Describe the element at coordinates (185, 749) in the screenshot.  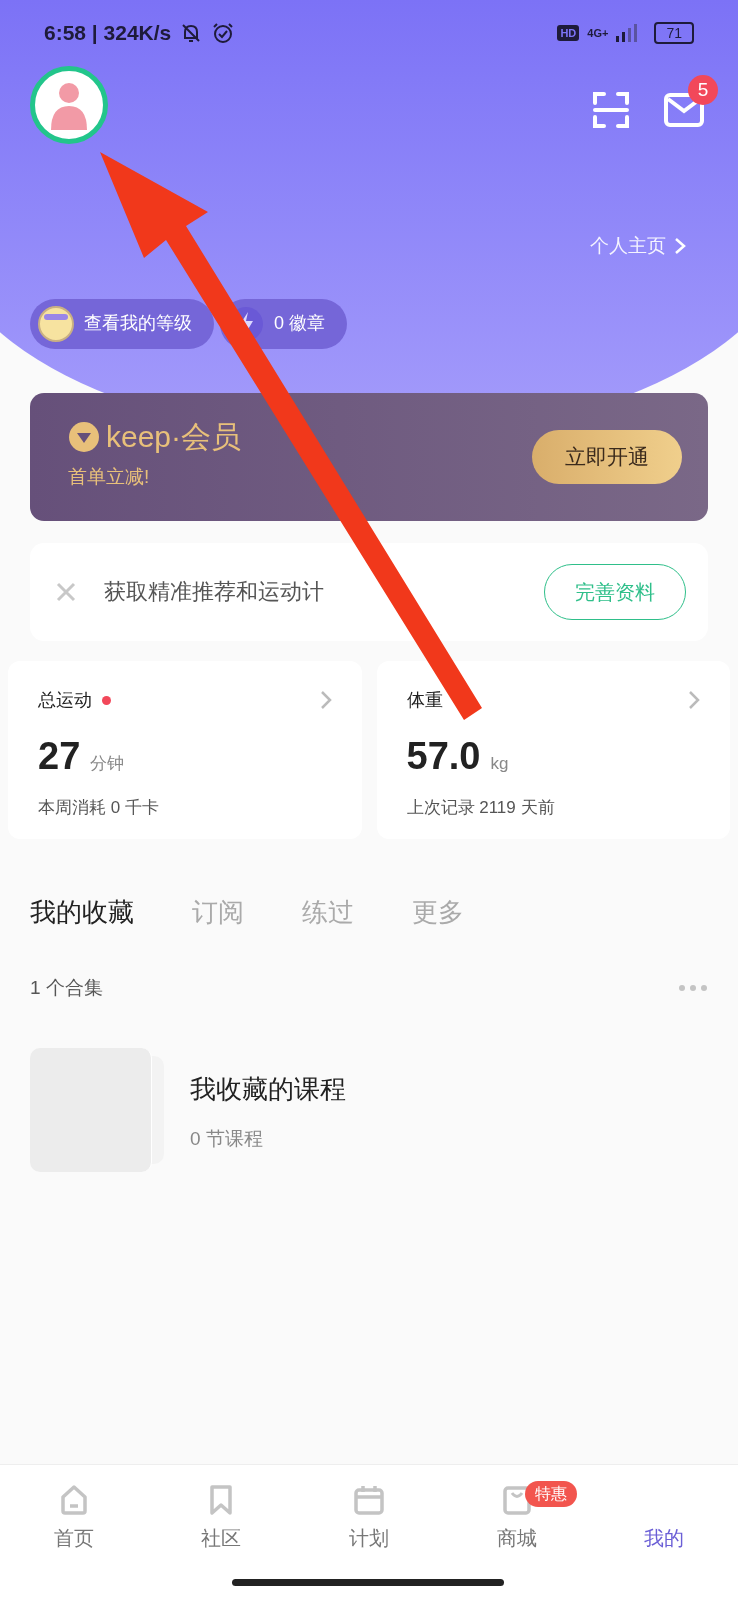
I see `stat-card: 总运动 27 分钟 本周消耗 0 千卡` at that location.